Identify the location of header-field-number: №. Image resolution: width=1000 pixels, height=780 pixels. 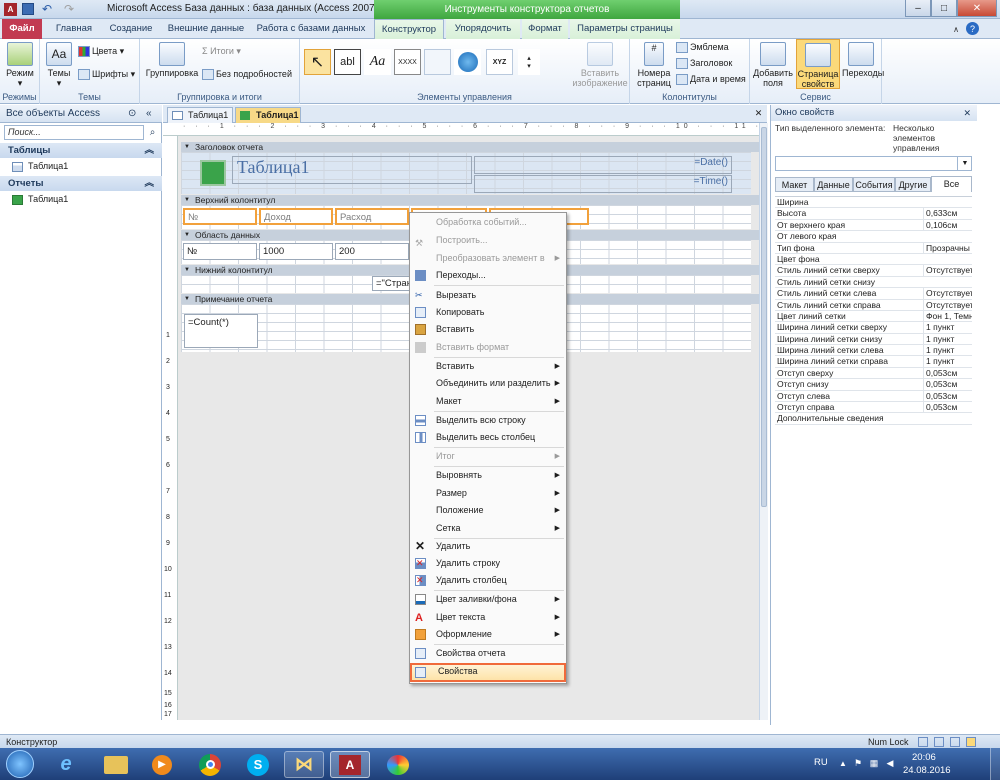
(220, 216).